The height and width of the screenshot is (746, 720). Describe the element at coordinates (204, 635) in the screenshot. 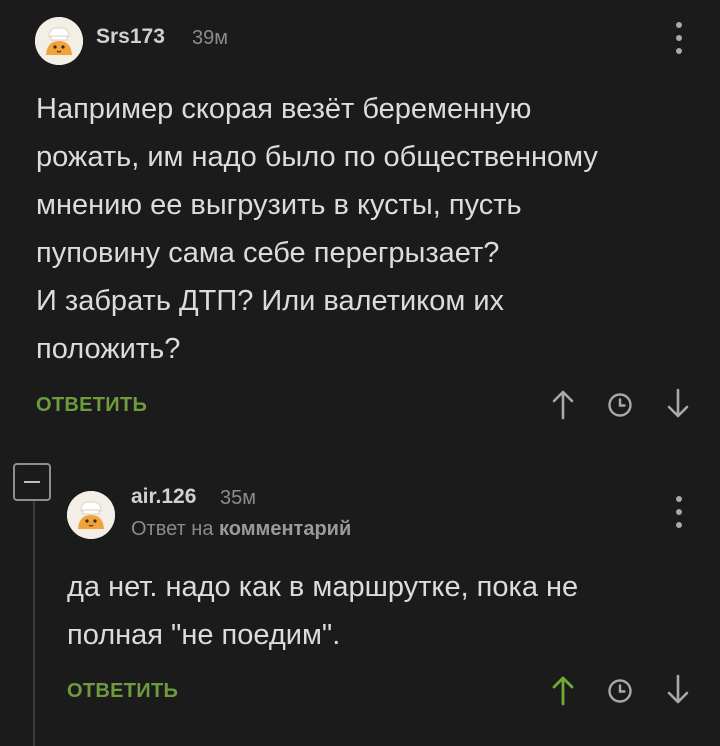

I see `comment-text-line: полная "не поедим".` at that location.